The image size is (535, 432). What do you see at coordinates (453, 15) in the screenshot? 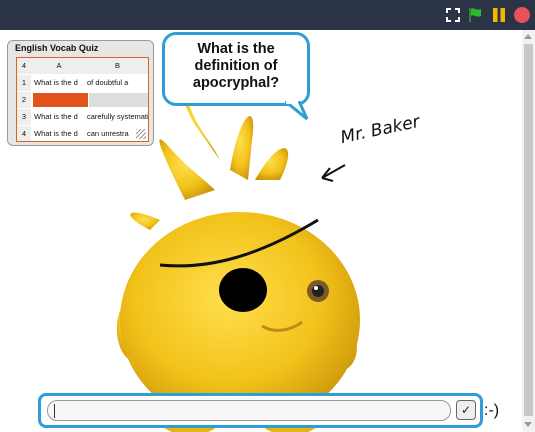
I see `fullscreen-icon` at bounding box center [453, 15].